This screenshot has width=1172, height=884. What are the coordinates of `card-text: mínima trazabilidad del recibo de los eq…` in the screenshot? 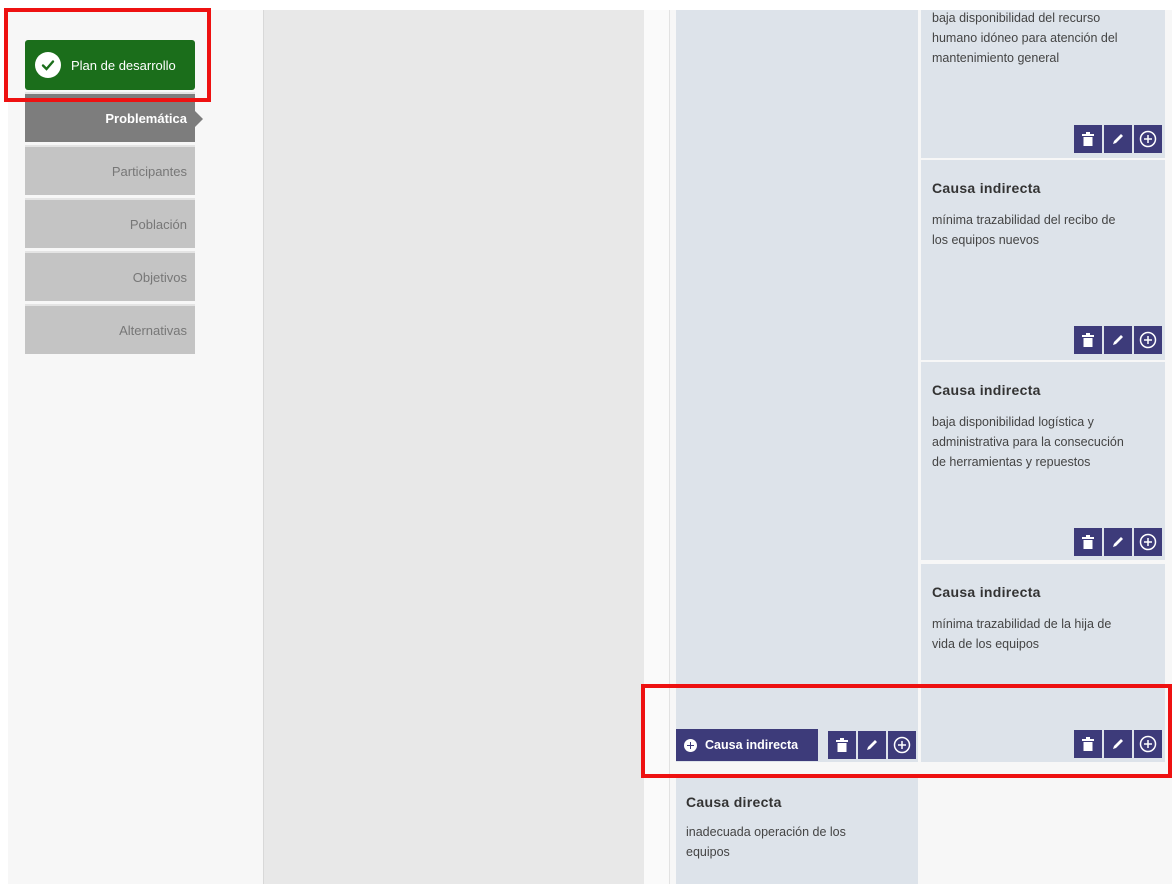 It's located at (1024, 230).